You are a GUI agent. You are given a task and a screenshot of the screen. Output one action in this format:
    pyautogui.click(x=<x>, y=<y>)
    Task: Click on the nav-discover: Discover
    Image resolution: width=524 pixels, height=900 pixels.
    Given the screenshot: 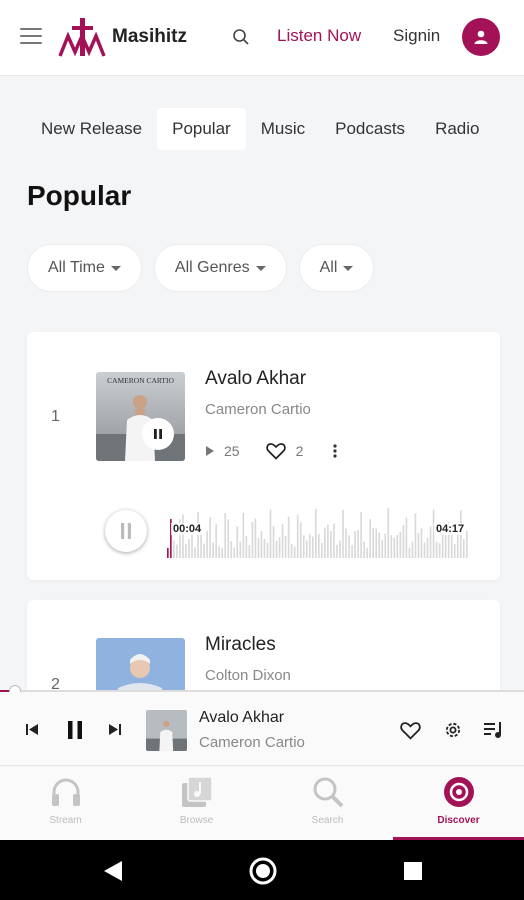 What is the action you would take?
    pyautogui.click(x=458, y=803)
    